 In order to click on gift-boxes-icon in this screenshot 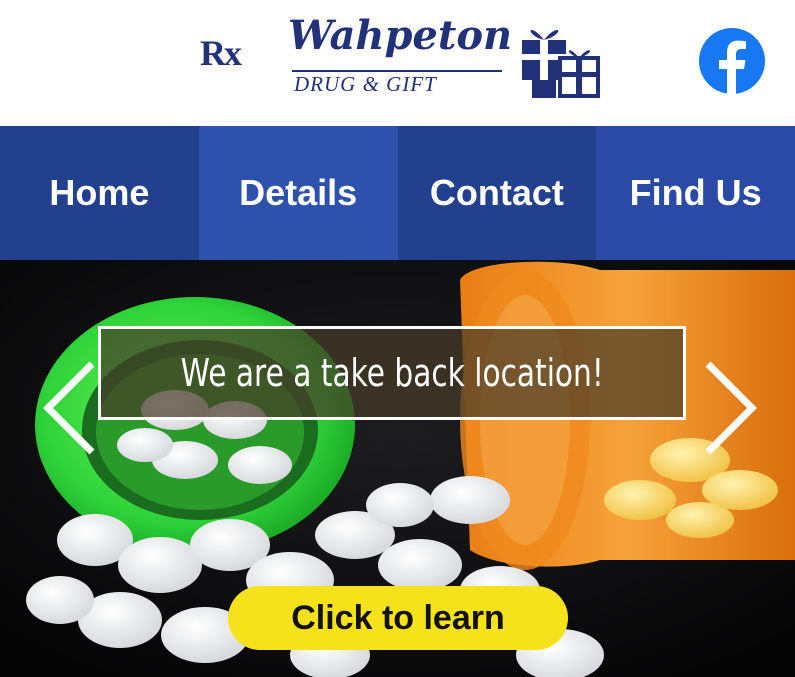, I will do `click(561, 63)`.